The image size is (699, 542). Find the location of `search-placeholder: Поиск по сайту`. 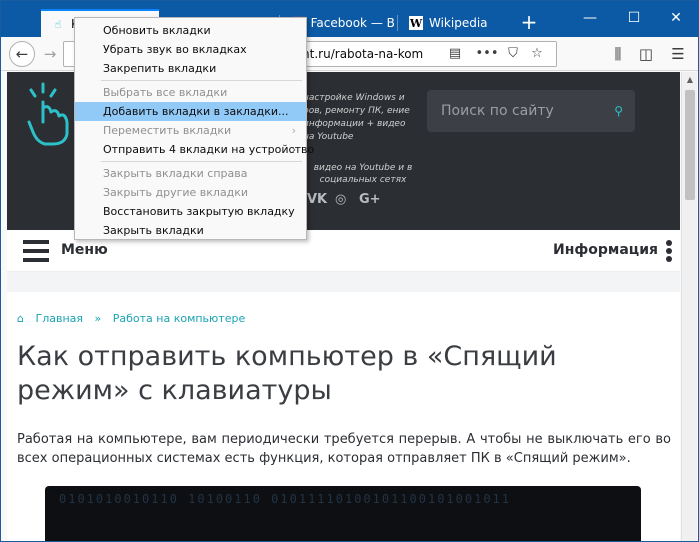

search-placeholder: Поиск по сайту is located at coordinates (497, 111).